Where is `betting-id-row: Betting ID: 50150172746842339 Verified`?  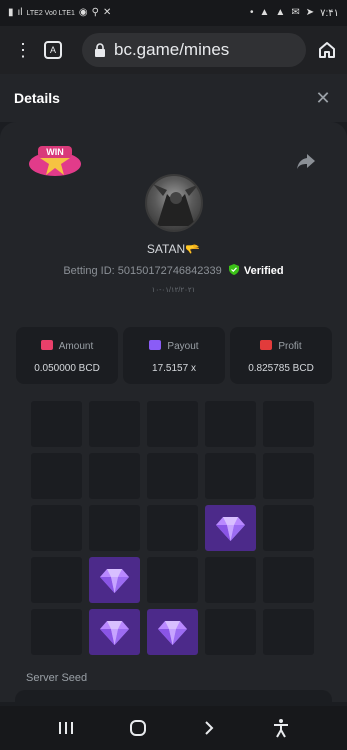 betting-id-row: Betting ID: 50150172746842339 Verified is located at coordinates (173, 270).